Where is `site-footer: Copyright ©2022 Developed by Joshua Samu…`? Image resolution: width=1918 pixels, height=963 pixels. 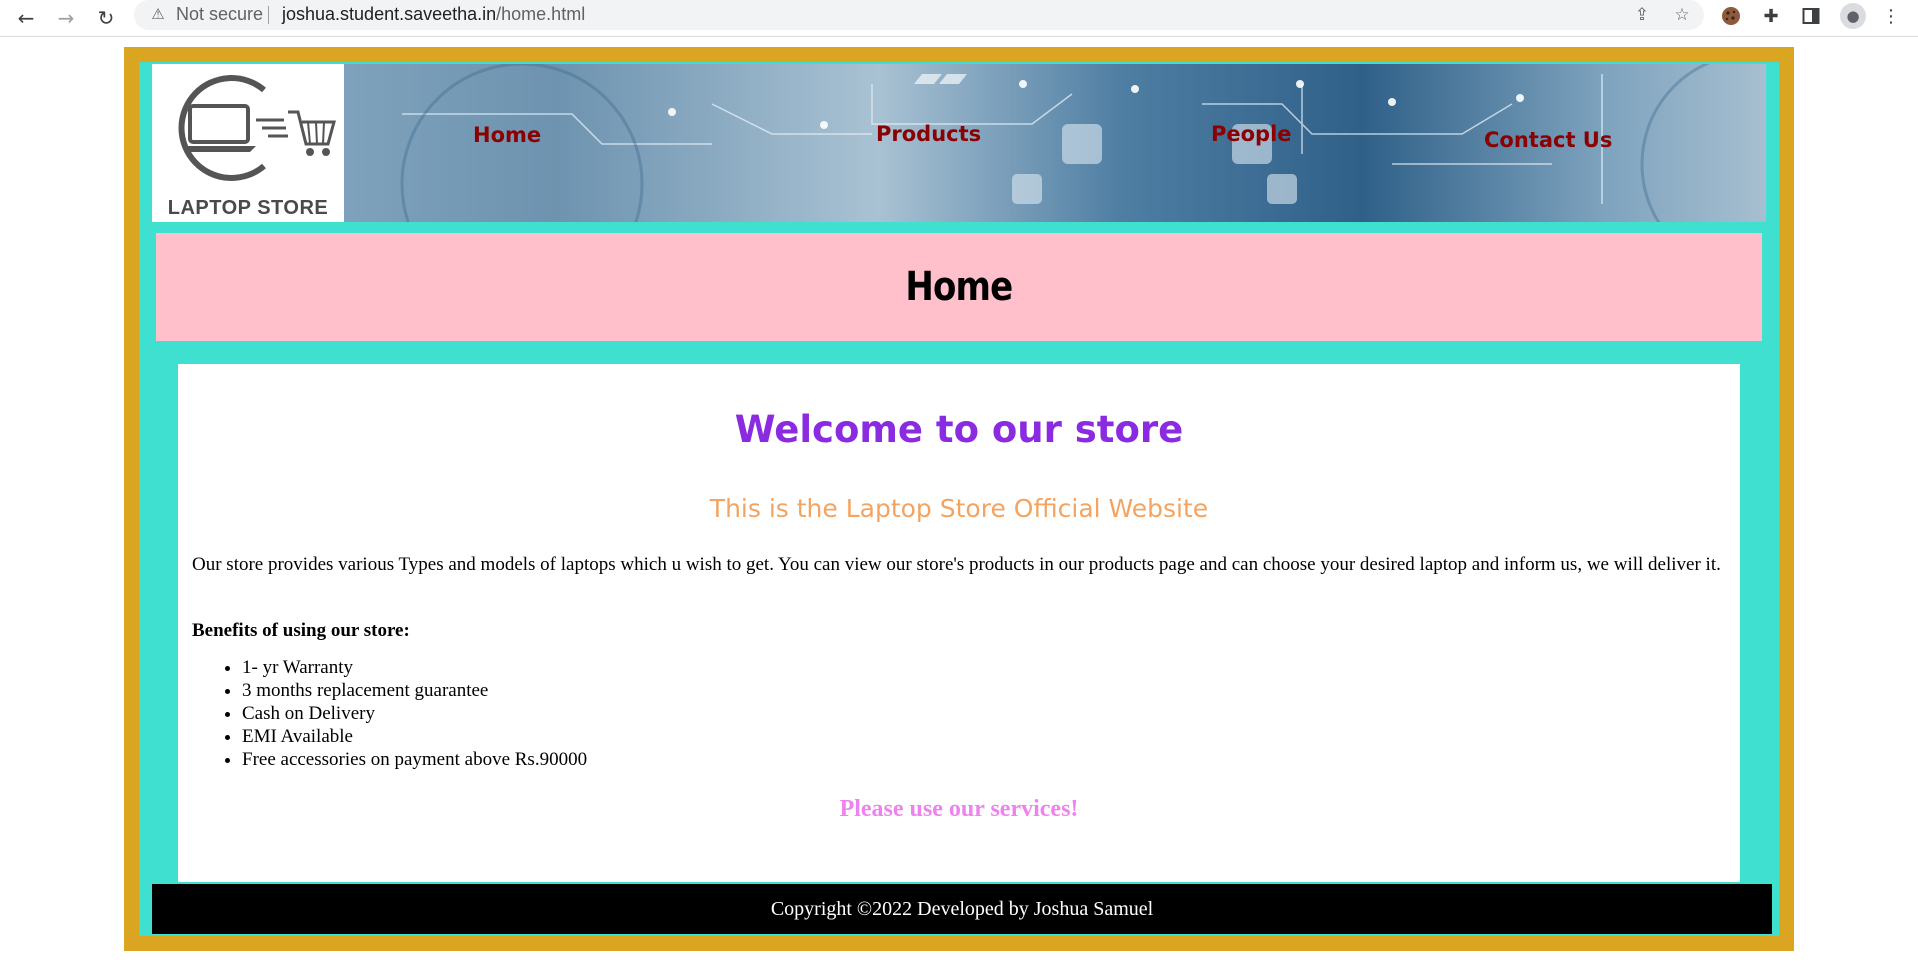 site-footer: Copyright ©2022 Developed by Joshua Samu… is located at coordinates (962, 909).